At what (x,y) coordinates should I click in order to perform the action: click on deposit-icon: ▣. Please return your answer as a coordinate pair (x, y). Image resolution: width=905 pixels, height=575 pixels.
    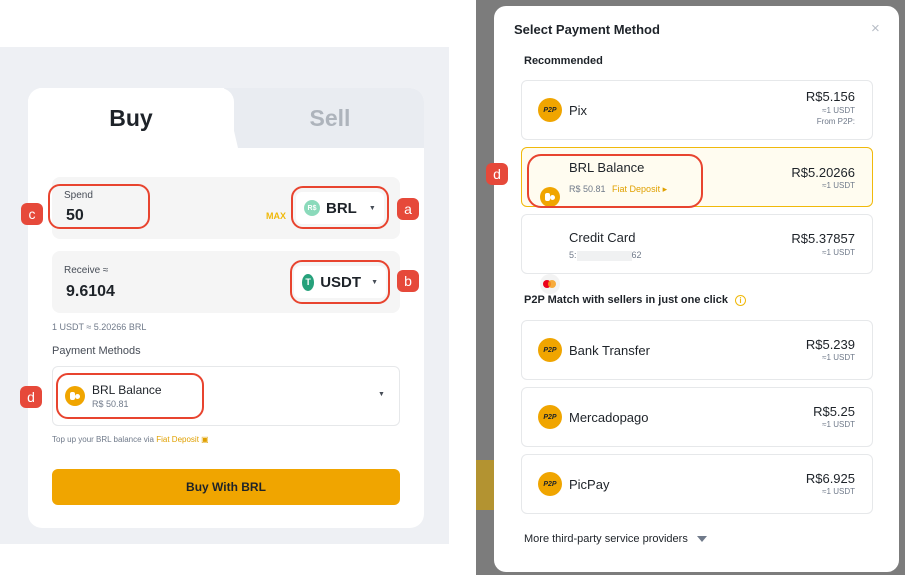
    Looking at the image, I should click on (205, 439).